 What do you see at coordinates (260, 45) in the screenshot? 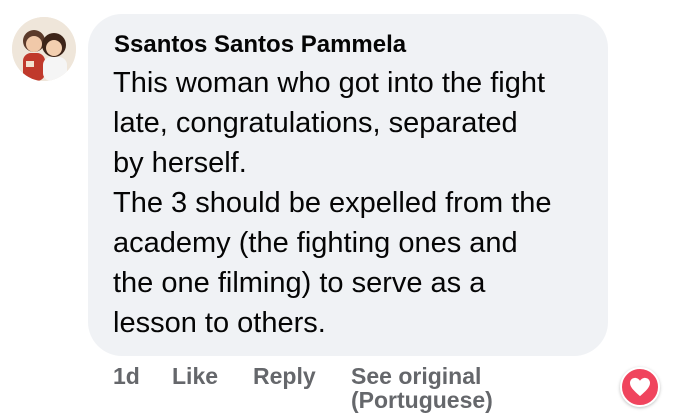
I see `comment-author: Ssantos Santos Pammela` at bounding box center [260, 45].